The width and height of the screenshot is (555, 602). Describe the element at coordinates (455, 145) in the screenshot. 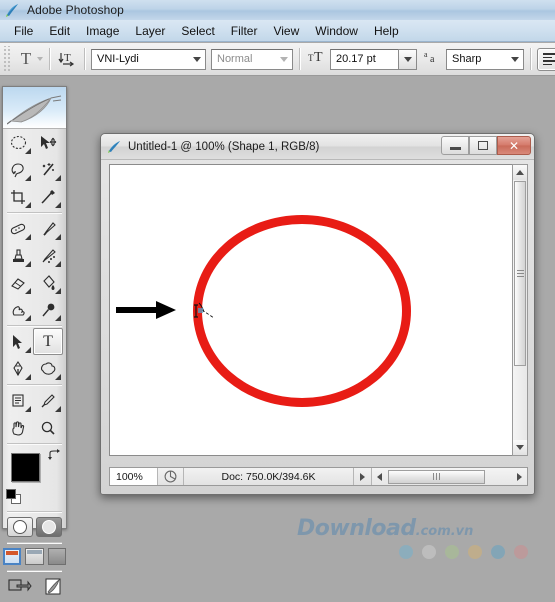

I see `minimize-button` at that location.